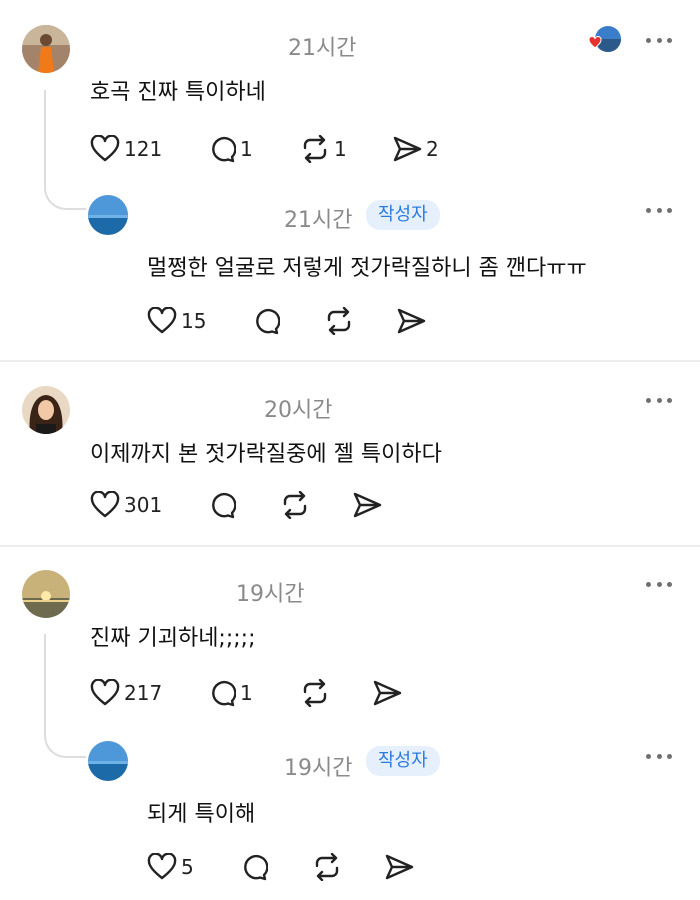 The image size is (700, 900). Describe the element at coordinates (318, 768) in the screenshot. I see `reply-time: 19시간` at that location.